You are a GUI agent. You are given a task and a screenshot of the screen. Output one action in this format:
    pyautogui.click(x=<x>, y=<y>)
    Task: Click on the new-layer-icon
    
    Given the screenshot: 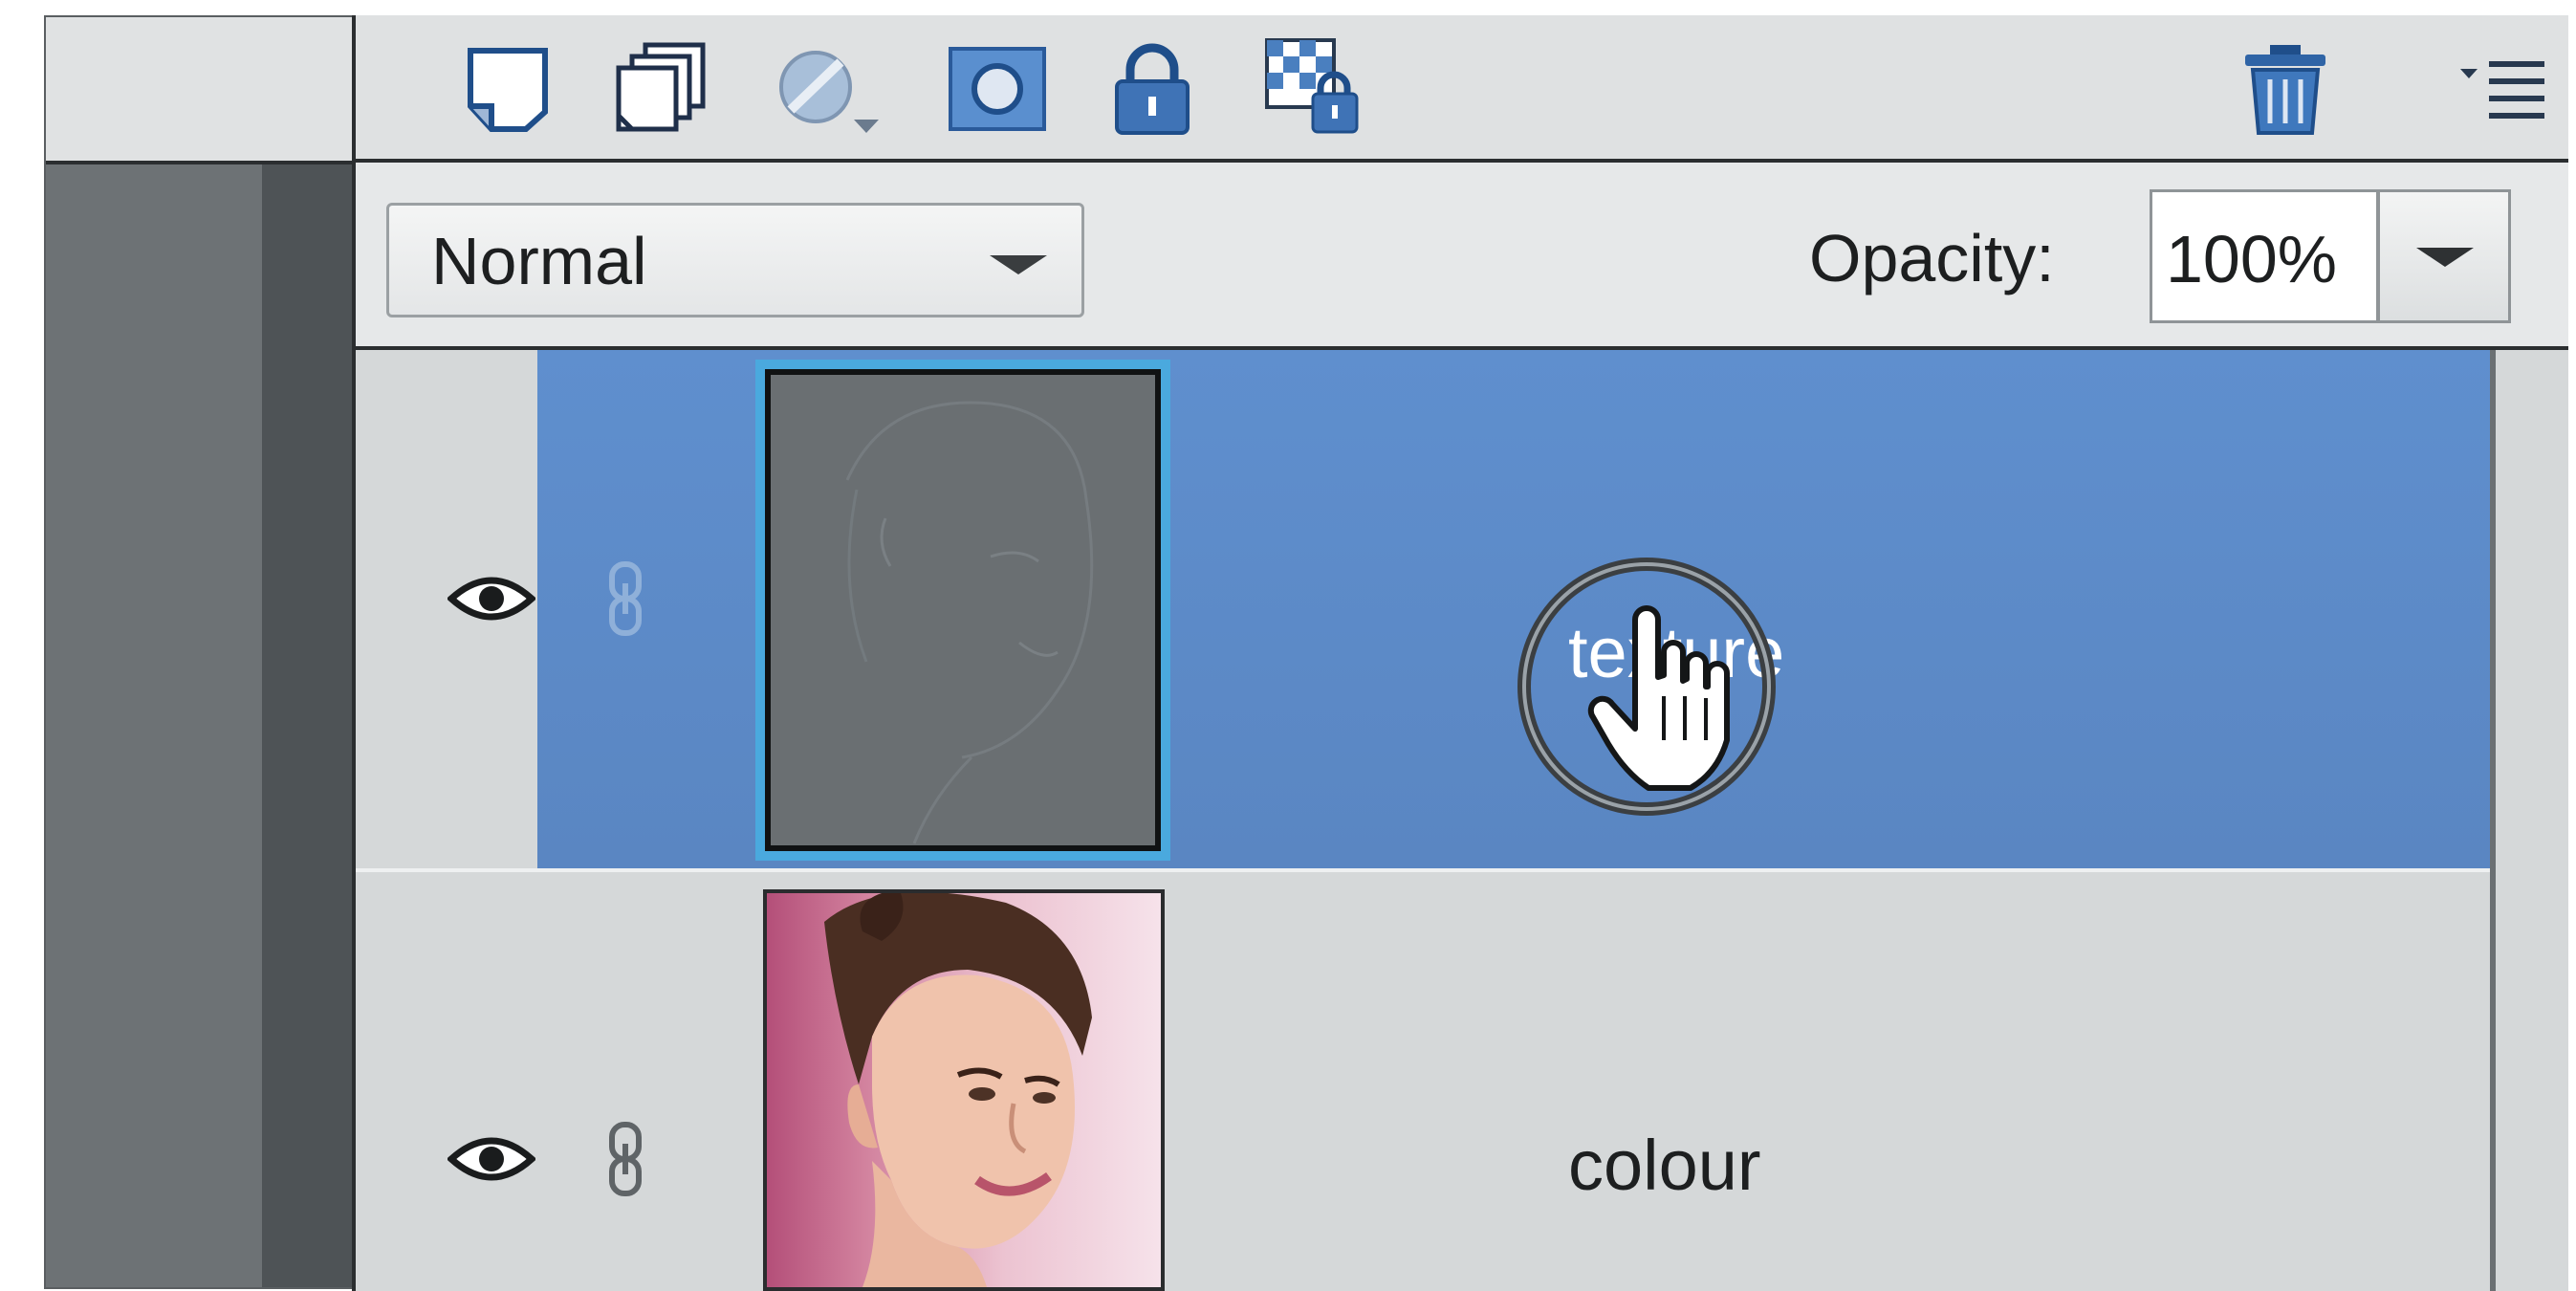 What is the action you would take?
    pyautogui.click(x=508, y=89)
    